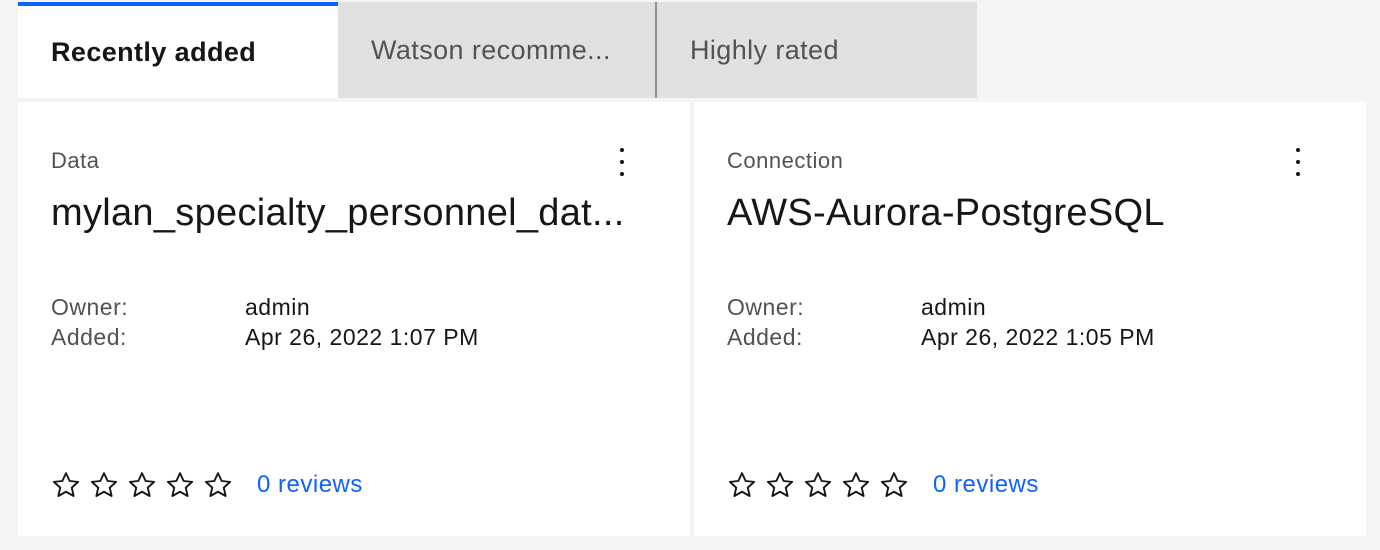 The image size is (1380, 550). Describe the element at coordinates (265, 322) in the screenshot. I see `asset-meta: Owner: admin Added: Apr 26, 2022 1:07 PM` at that location.